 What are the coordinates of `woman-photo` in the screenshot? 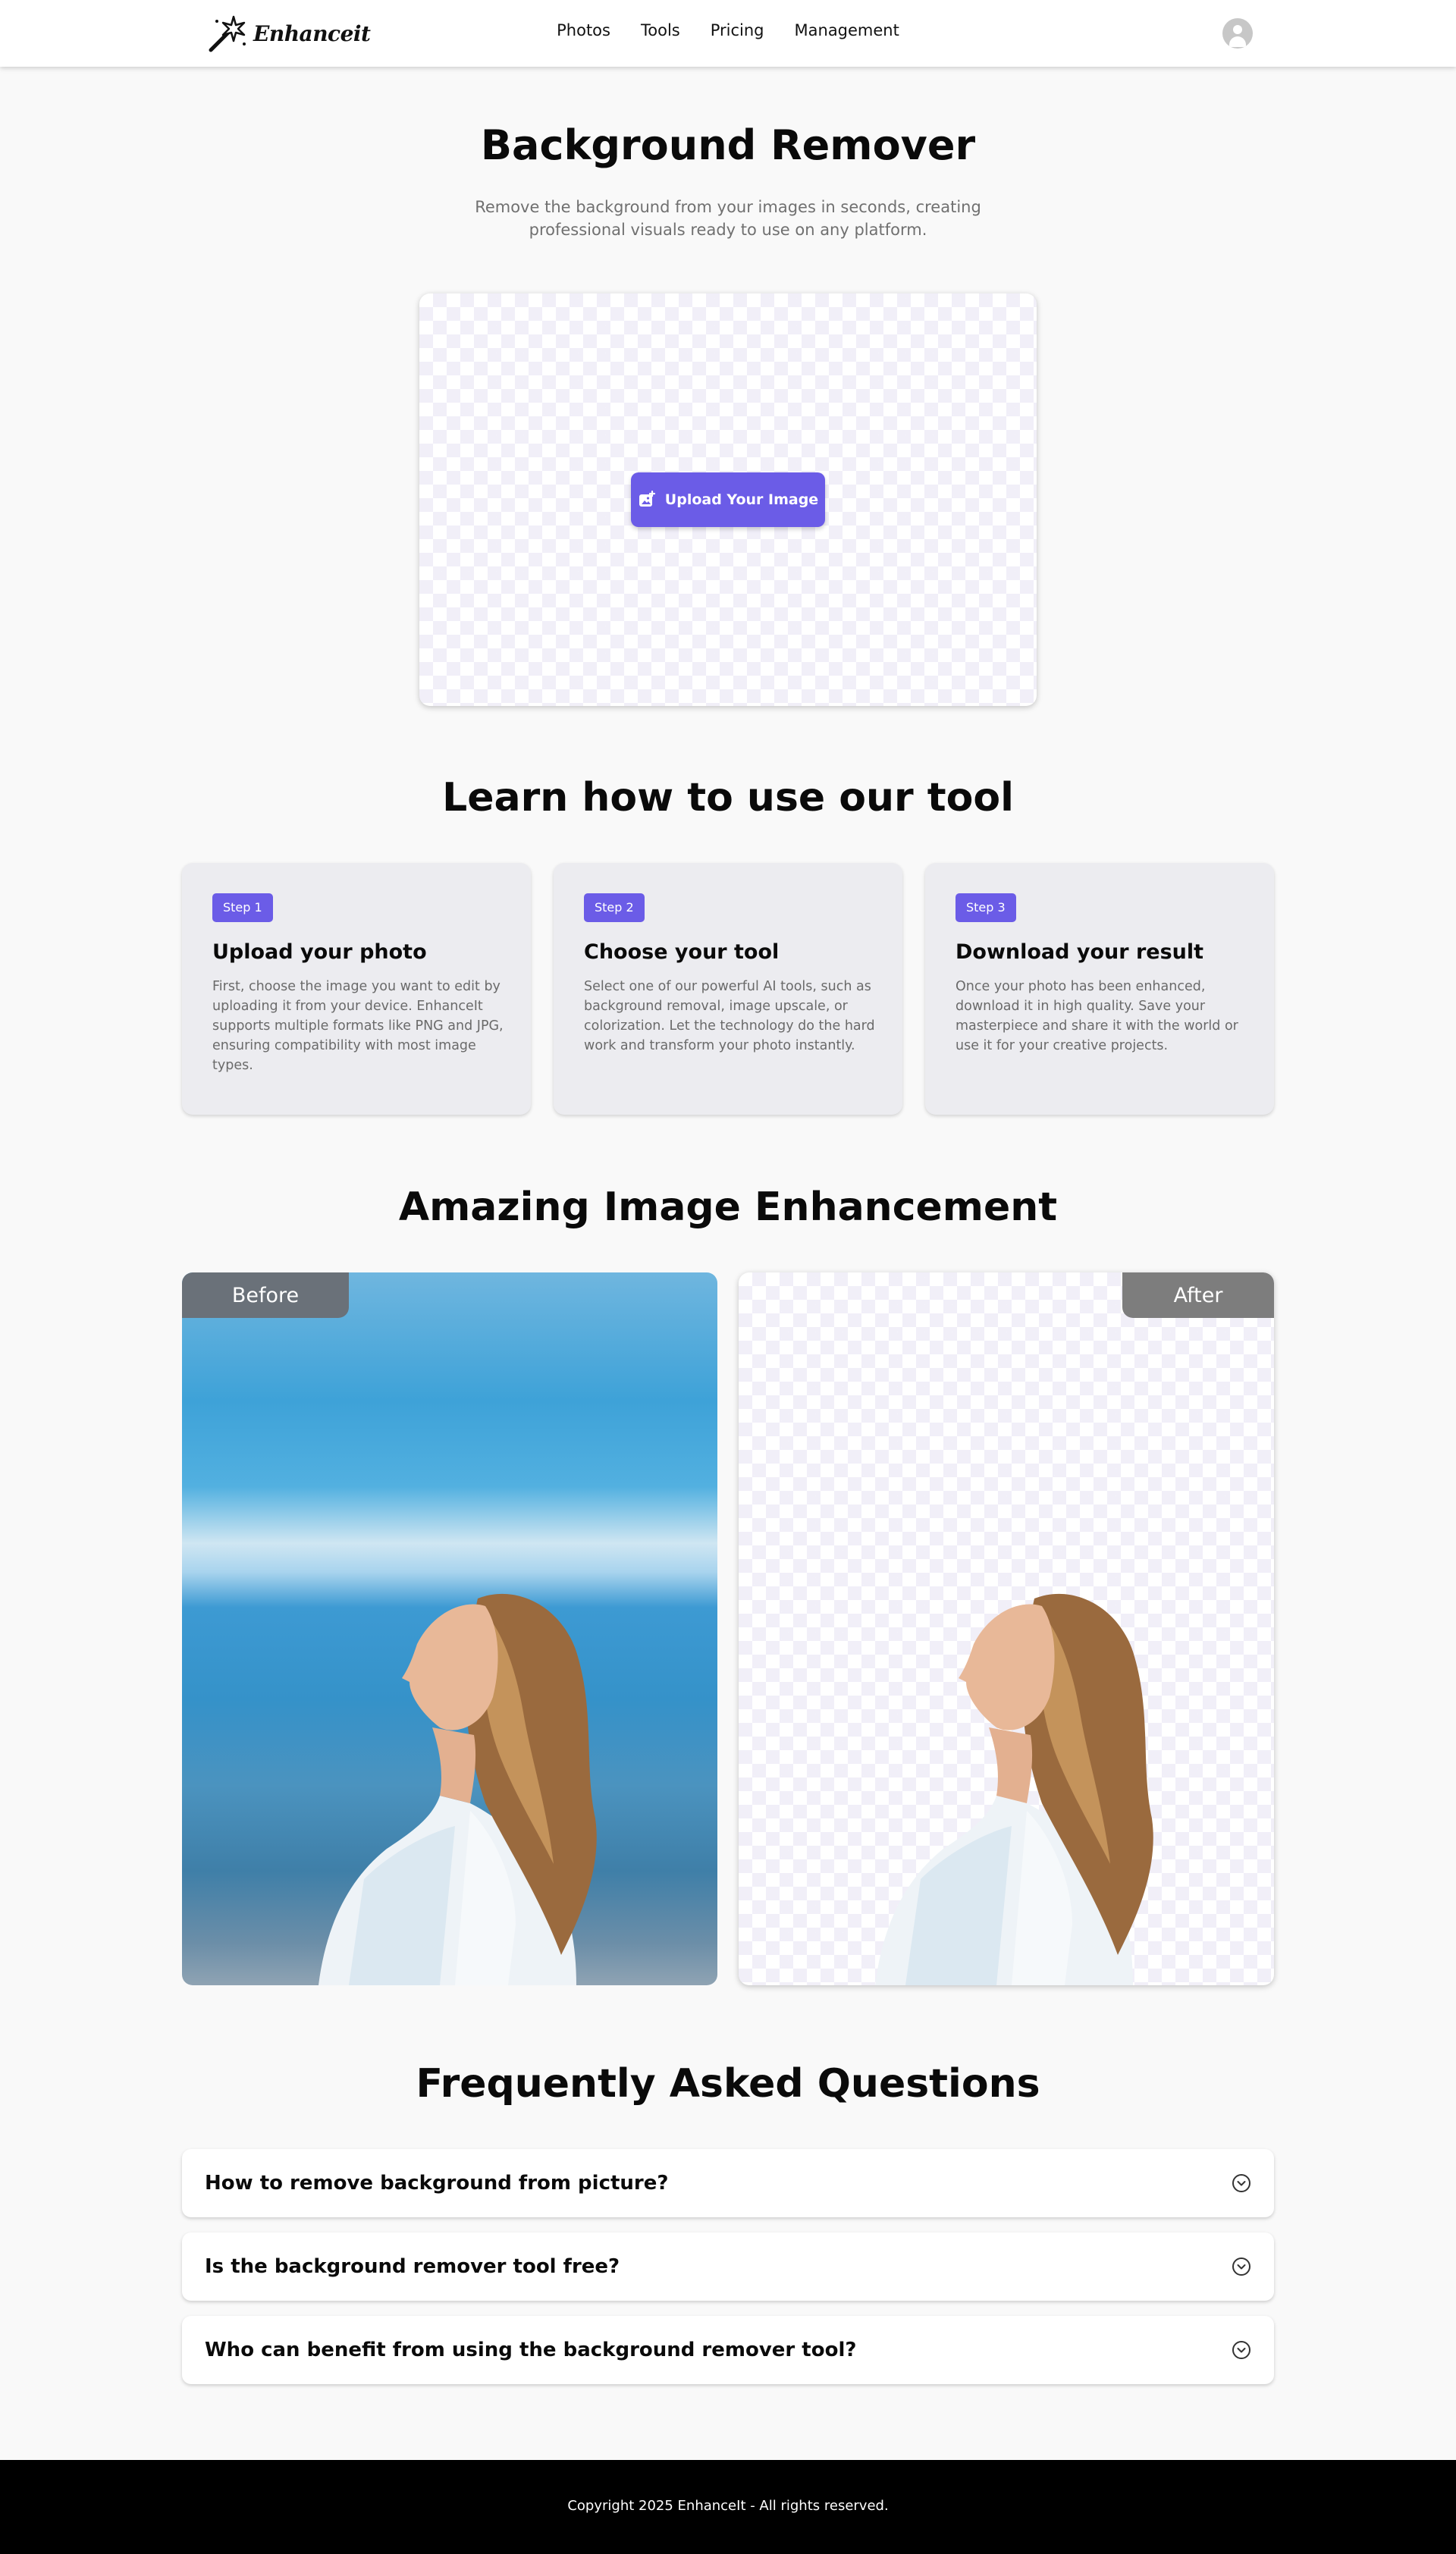 It's located at (457, 1789).